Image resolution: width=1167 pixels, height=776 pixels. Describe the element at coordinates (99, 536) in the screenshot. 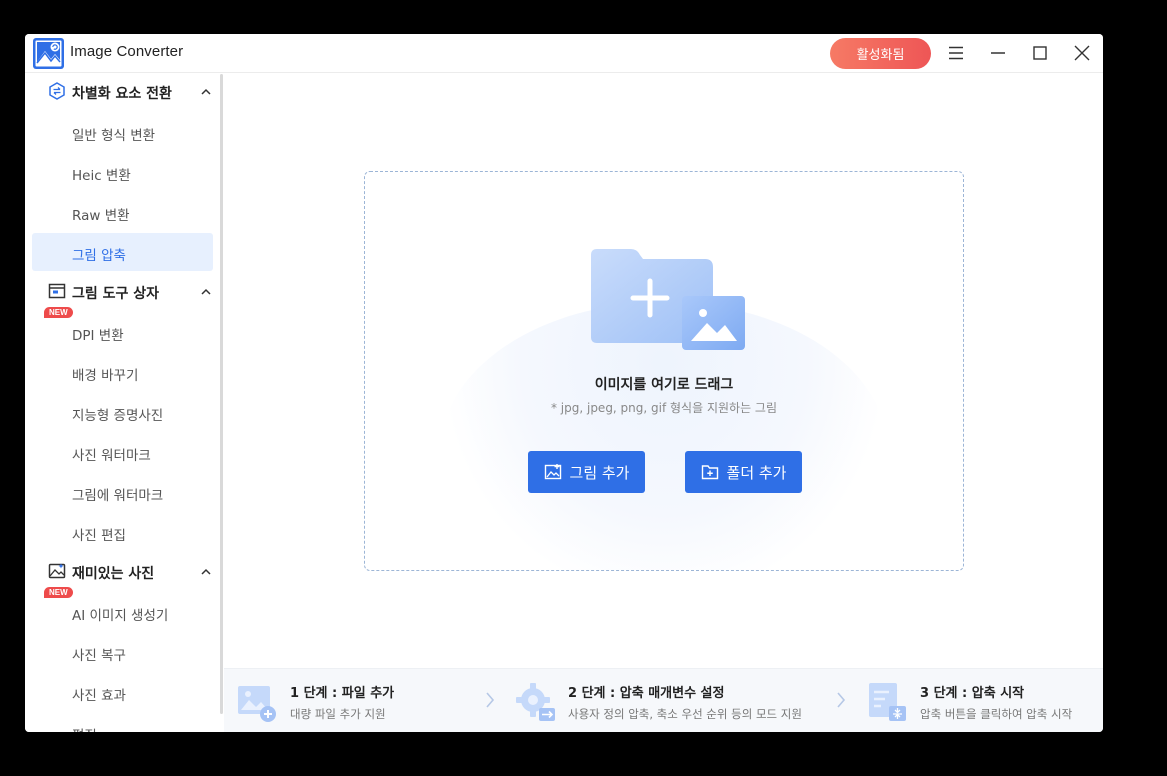

I see `sidebar-item-label: 사진 편집` at that location.